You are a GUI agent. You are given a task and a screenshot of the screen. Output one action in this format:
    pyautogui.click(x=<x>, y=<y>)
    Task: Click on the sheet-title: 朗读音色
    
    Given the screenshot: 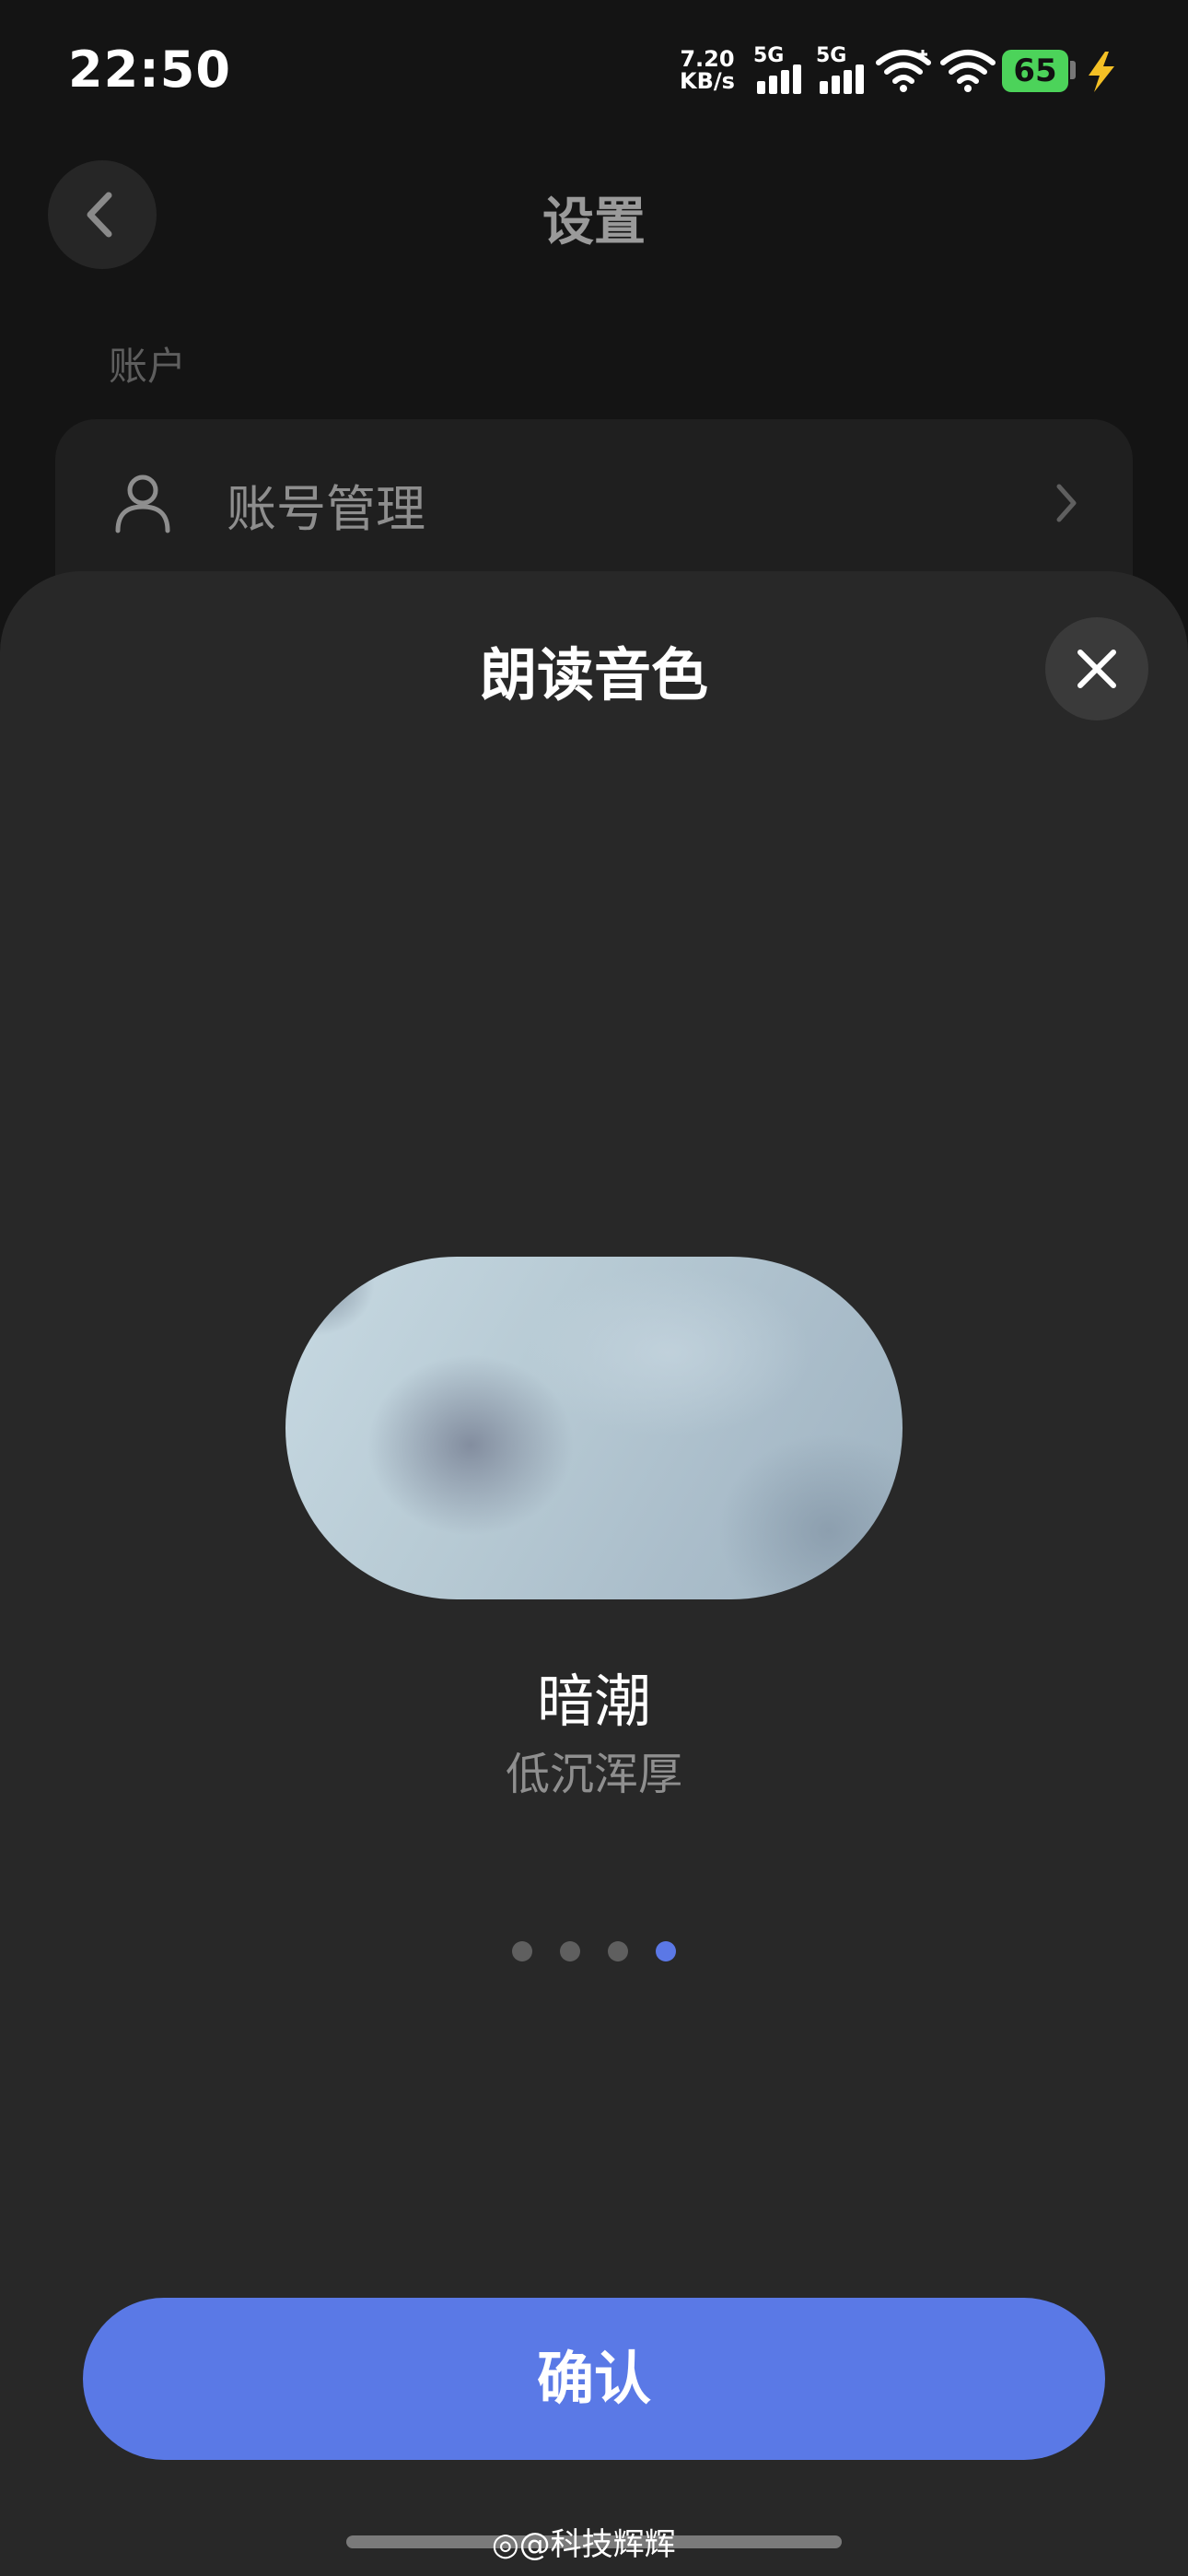 What is the action you would take?
    pyautogui.click(x=593, y=674)
    